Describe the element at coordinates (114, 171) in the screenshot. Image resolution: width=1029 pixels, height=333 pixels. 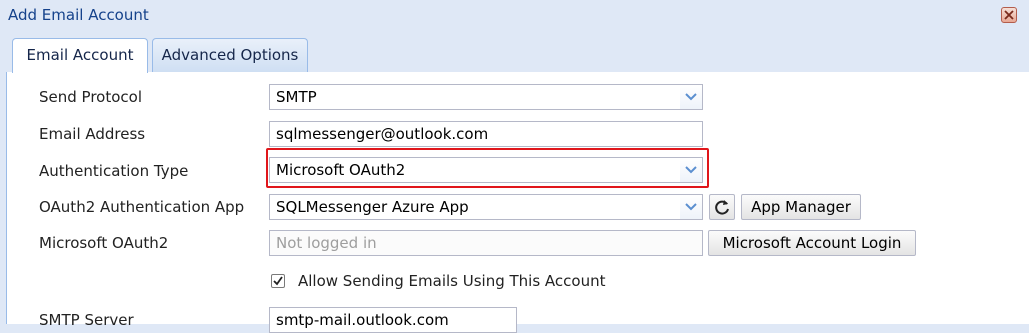
I see `authentication-type-label: Authentication Type` at that location.